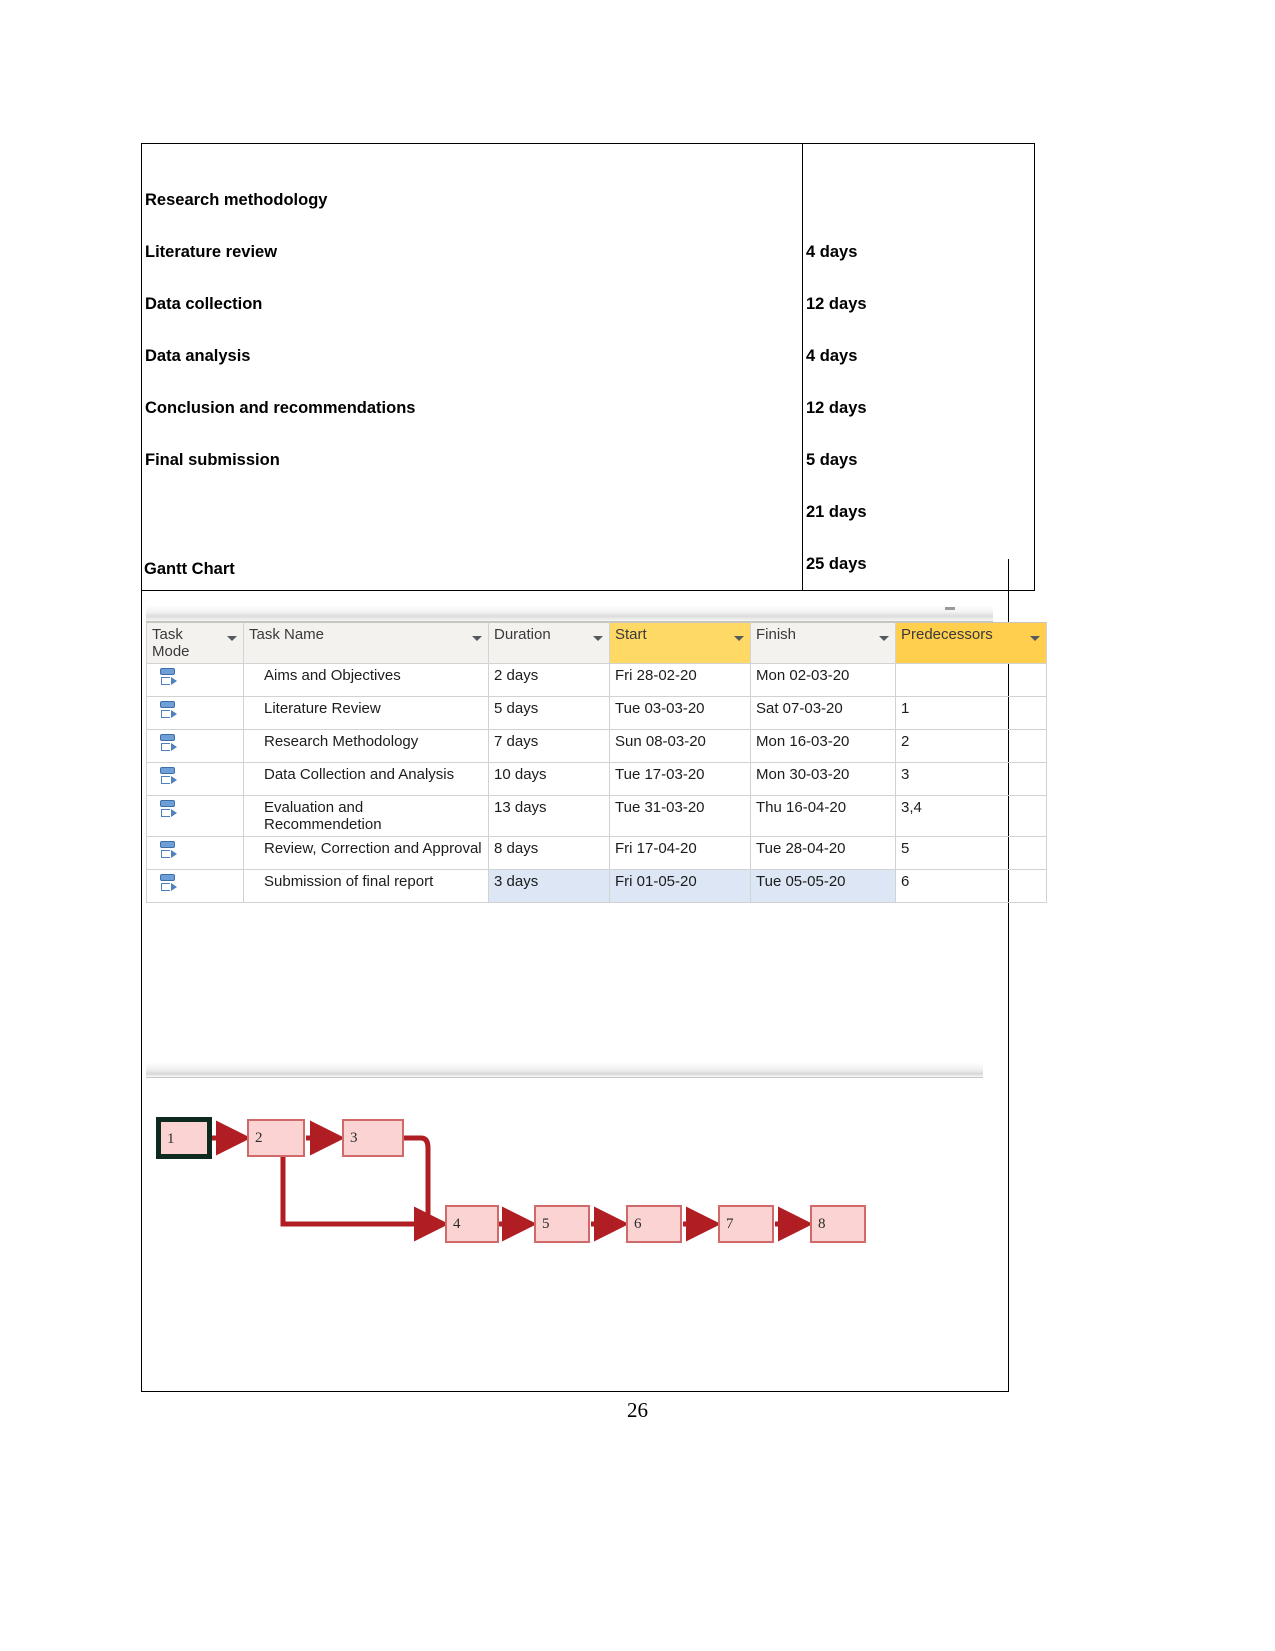 The width and height of the screenshot is (1275, 1651). Describe the element at coordinates (637, 1410) in the screenshot. I see `page-number: 26` at that location.